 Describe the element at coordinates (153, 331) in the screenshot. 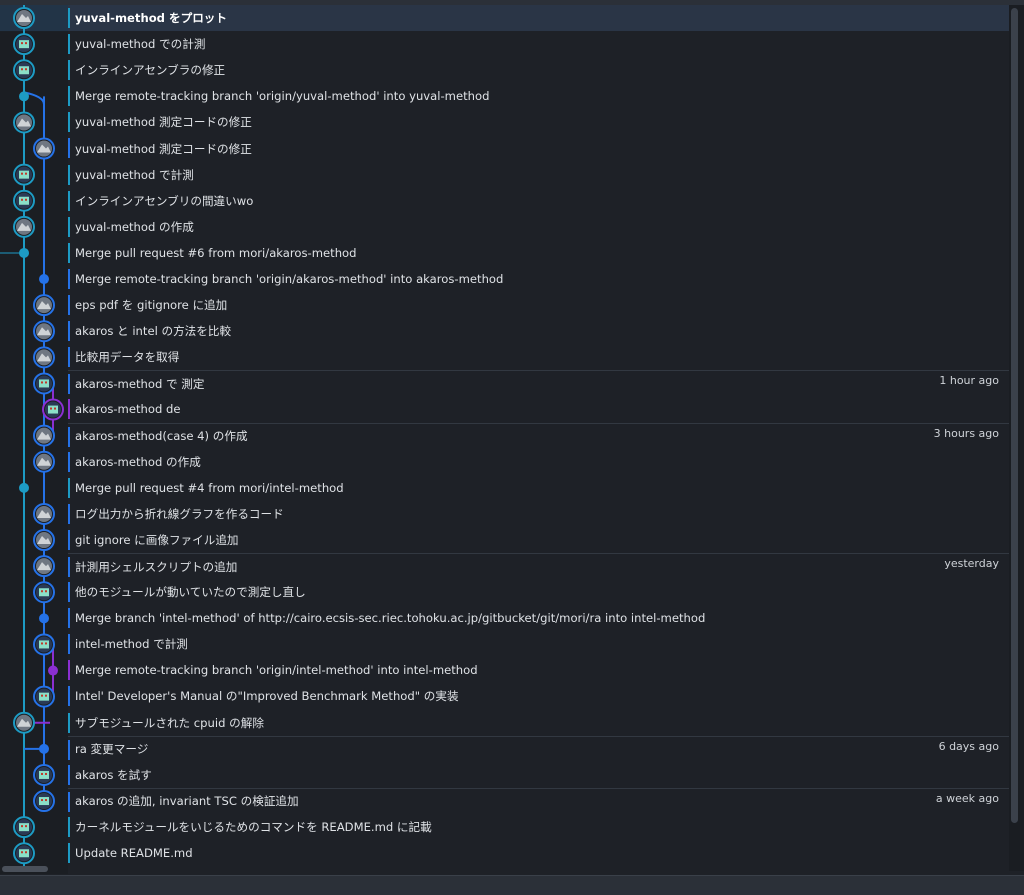

I see `commit-message: akaros と intel の方法を比較` at that location.